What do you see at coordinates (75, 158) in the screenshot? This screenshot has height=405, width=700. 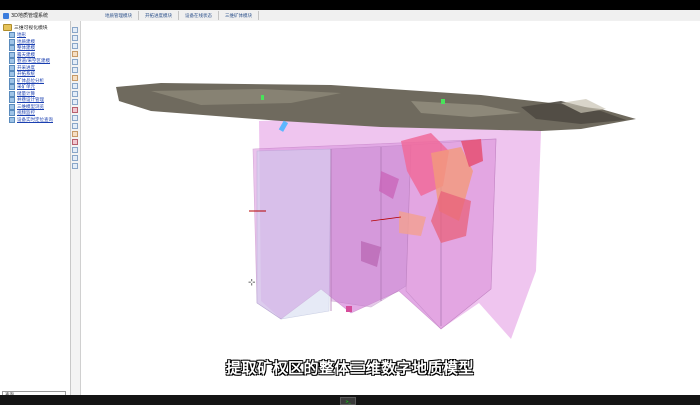 I see `link-icon` at bounding box center [75, 158].